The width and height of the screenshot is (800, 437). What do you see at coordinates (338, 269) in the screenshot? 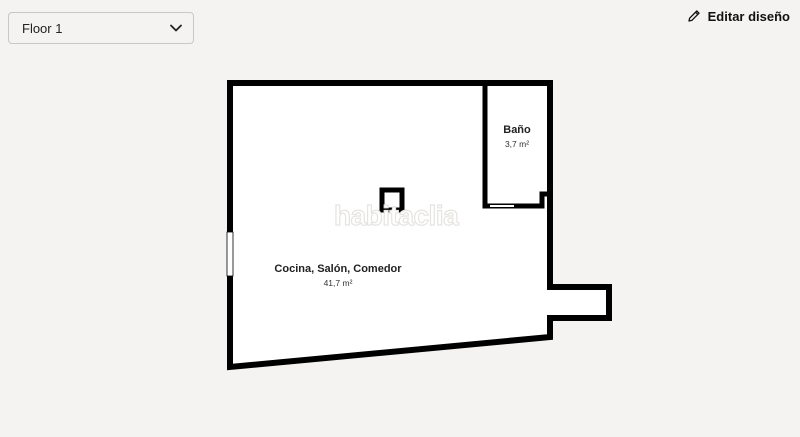
I see `room-main-name: Cocina, Salón, Comedor` at bounding box center [338, 269].